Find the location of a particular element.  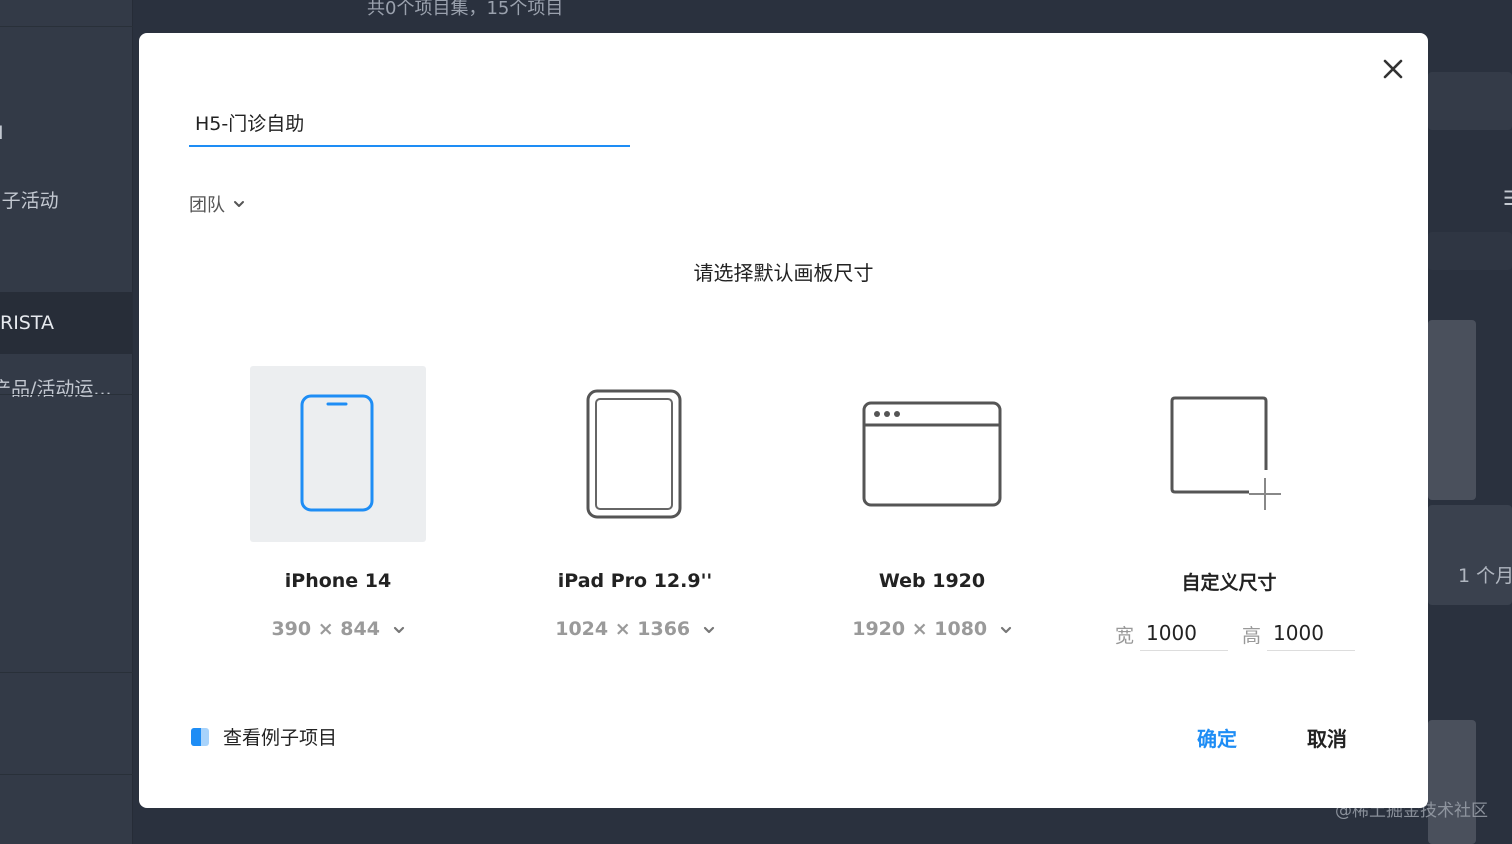

device-name: 自定义尺寸 is located at coordinates (1229, 583).